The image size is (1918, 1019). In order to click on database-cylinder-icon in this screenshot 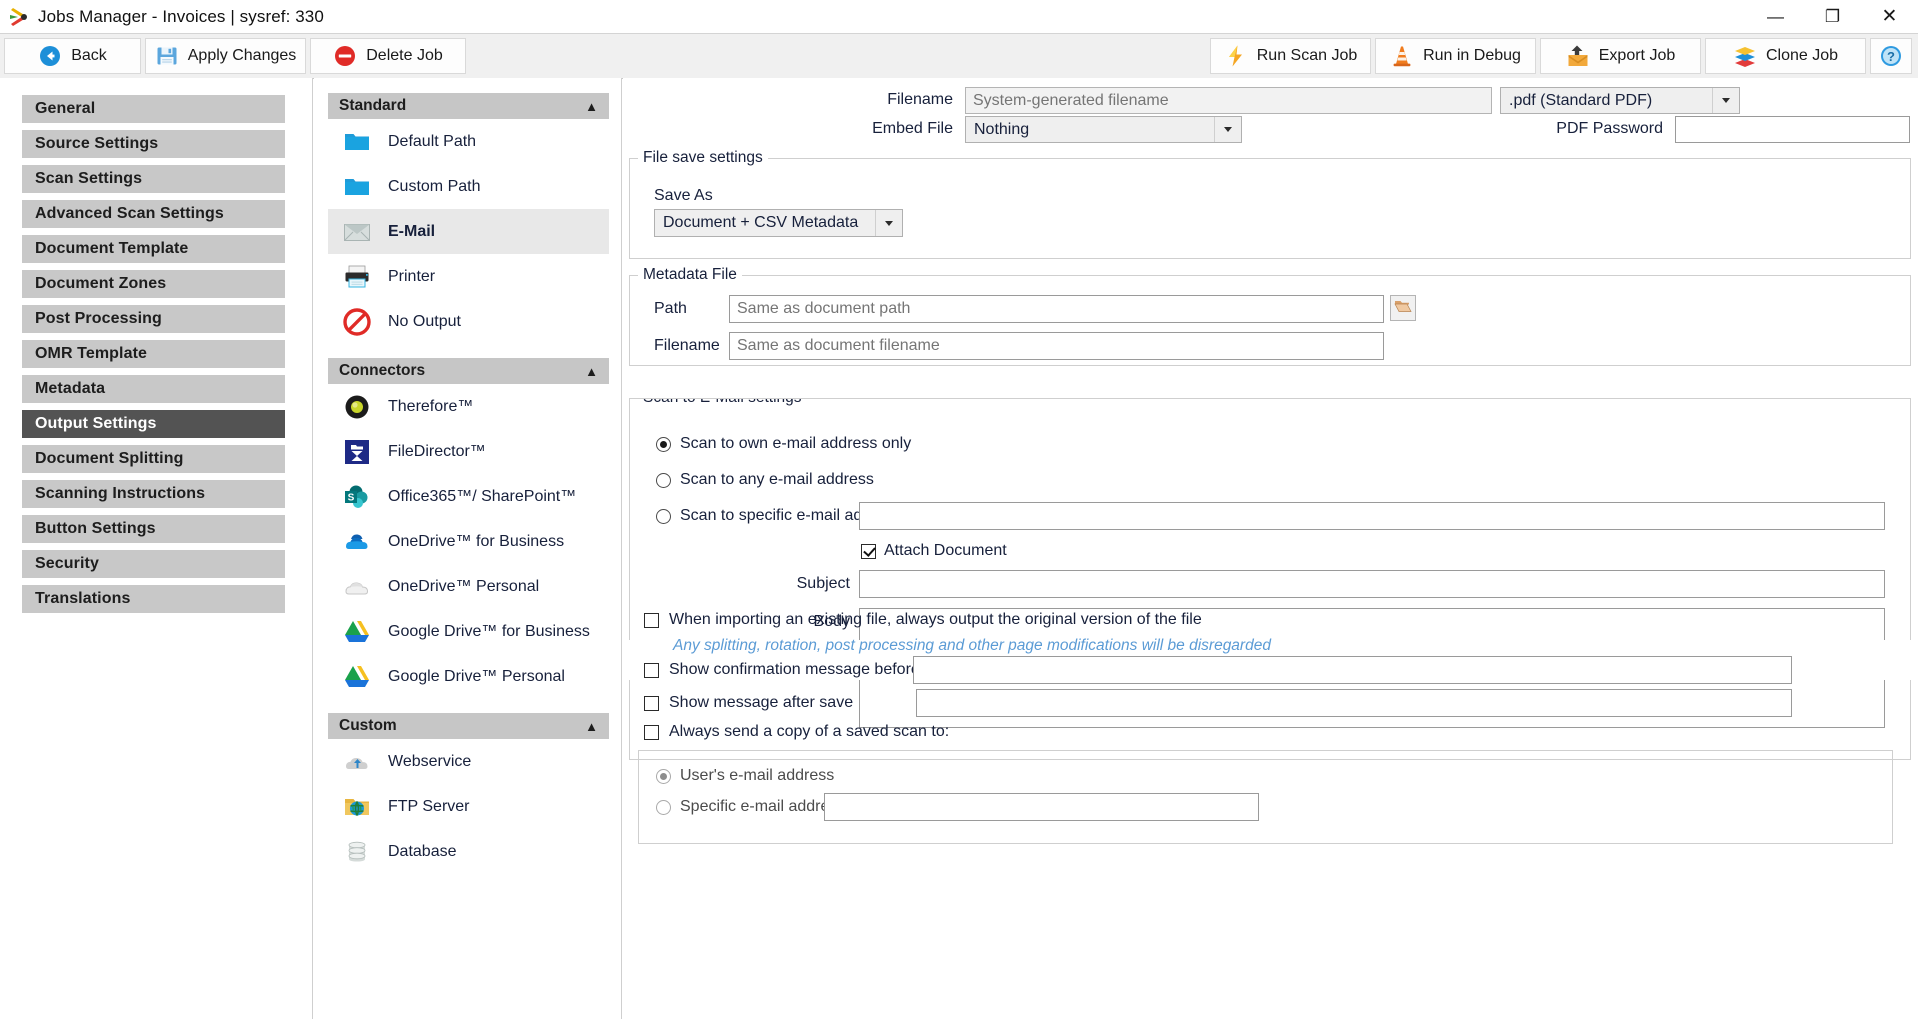, I will do `click(357, 852)`.